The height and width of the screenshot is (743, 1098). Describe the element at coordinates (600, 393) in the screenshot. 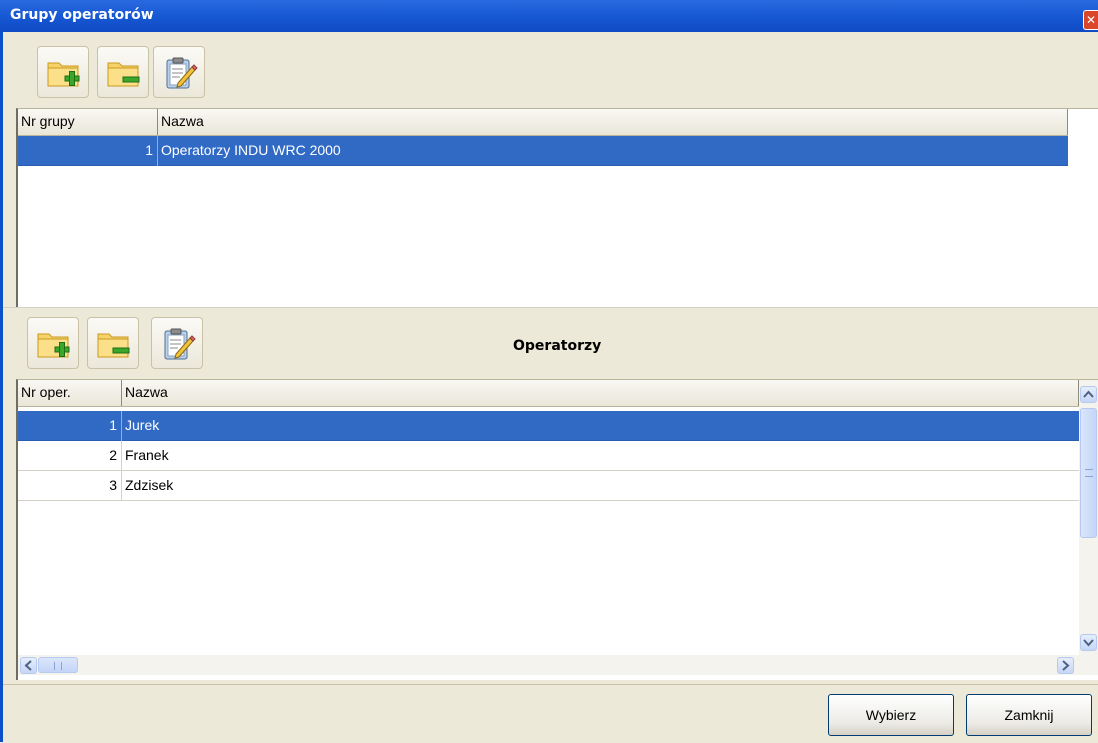

I see `column-header-operator-name: Nazwa` at that location.